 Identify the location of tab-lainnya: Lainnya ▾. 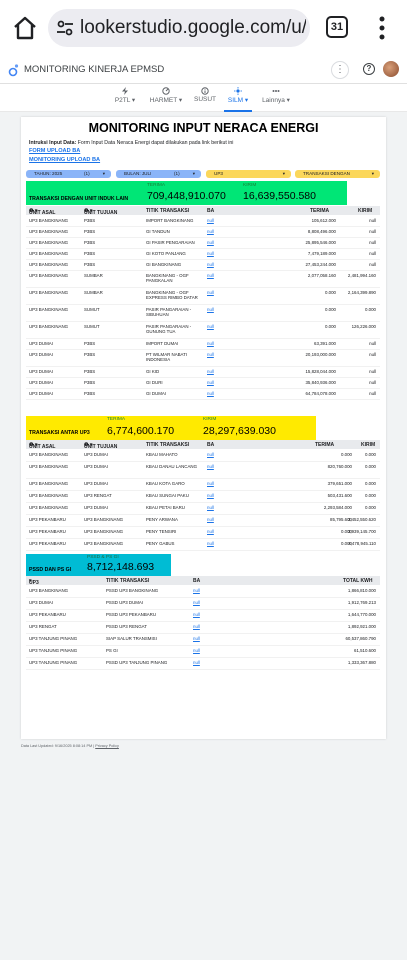
(276, 98).